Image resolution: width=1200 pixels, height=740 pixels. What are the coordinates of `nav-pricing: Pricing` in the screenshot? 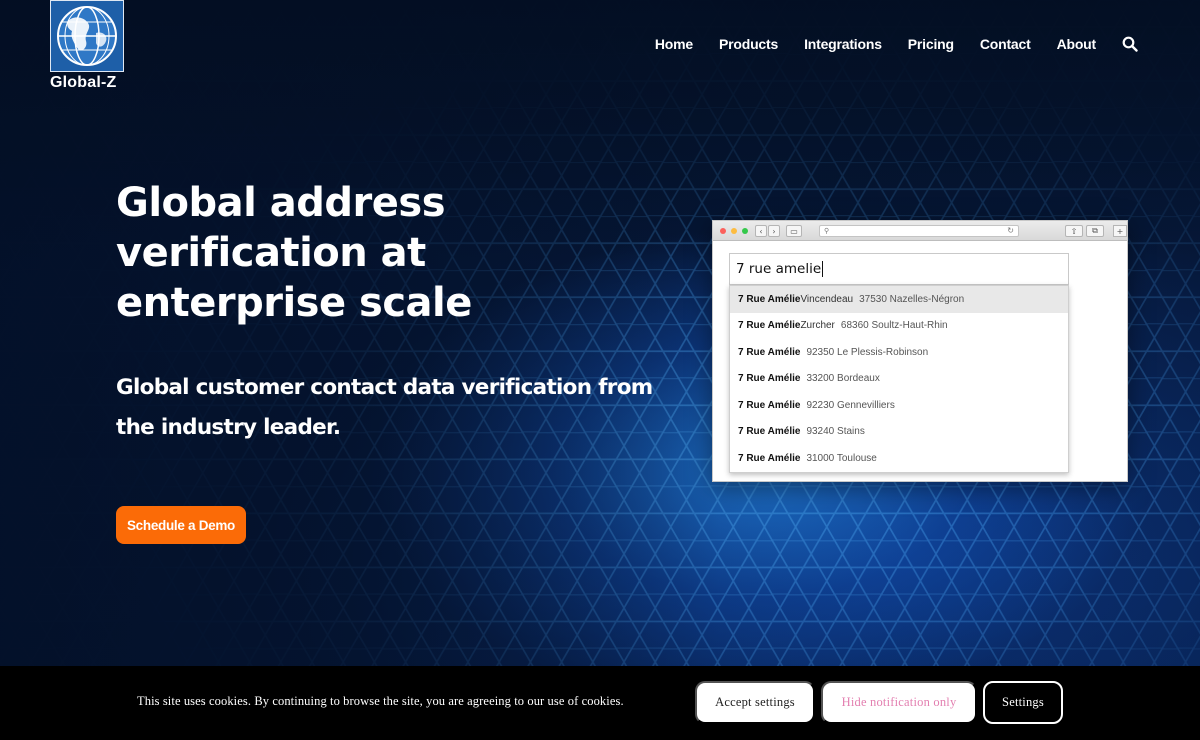 It's located at (931, 44).